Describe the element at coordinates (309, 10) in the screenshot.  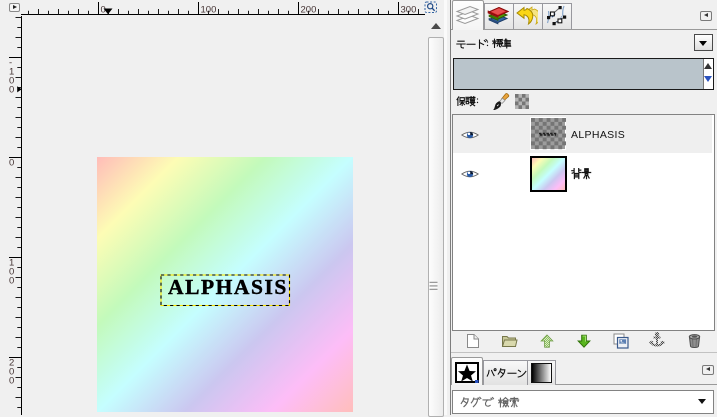
I see `svg-text: 200` at that location.